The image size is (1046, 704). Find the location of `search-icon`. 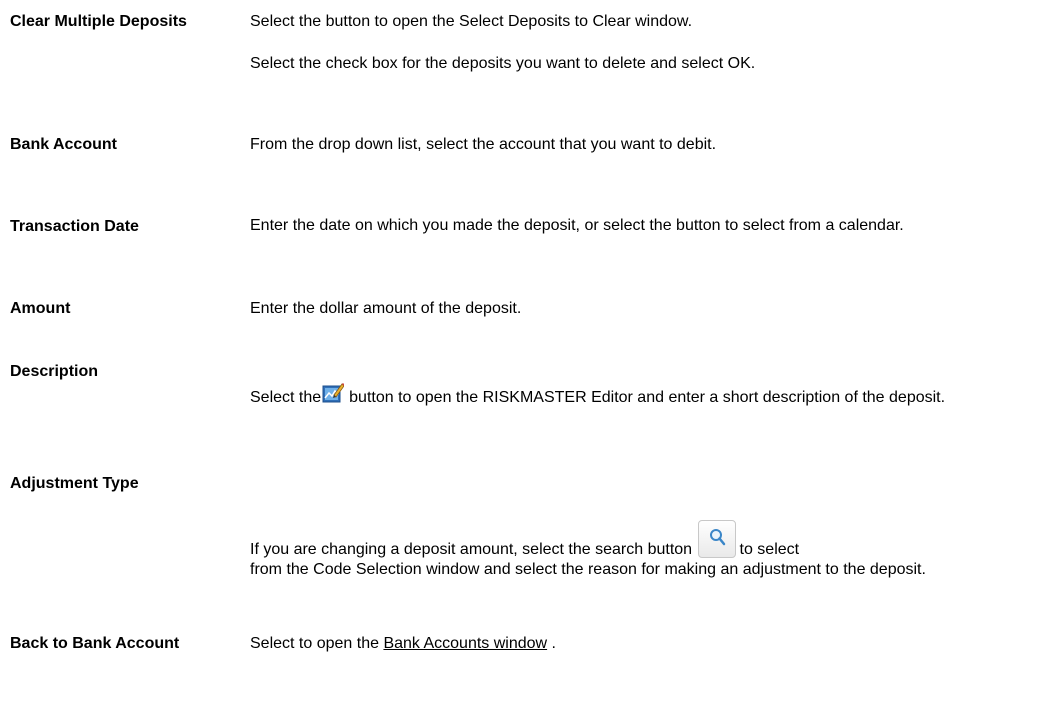

search-icon is located at coordinates (717, 537).